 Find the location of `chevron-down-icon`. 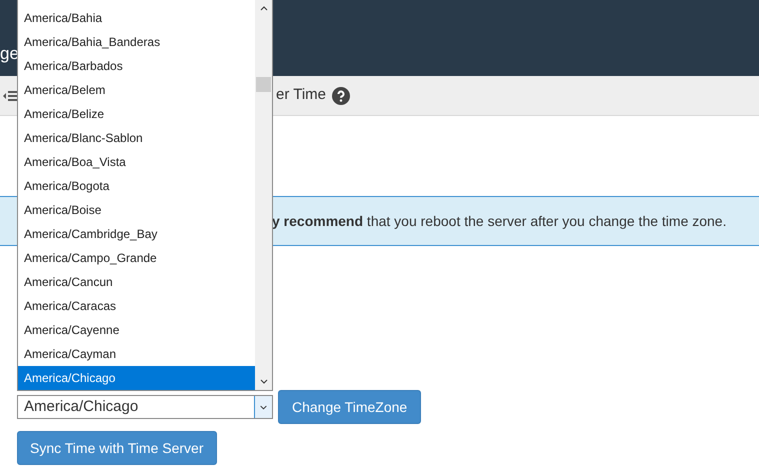

chevron-down-icon is located at coordinates (263, 407).